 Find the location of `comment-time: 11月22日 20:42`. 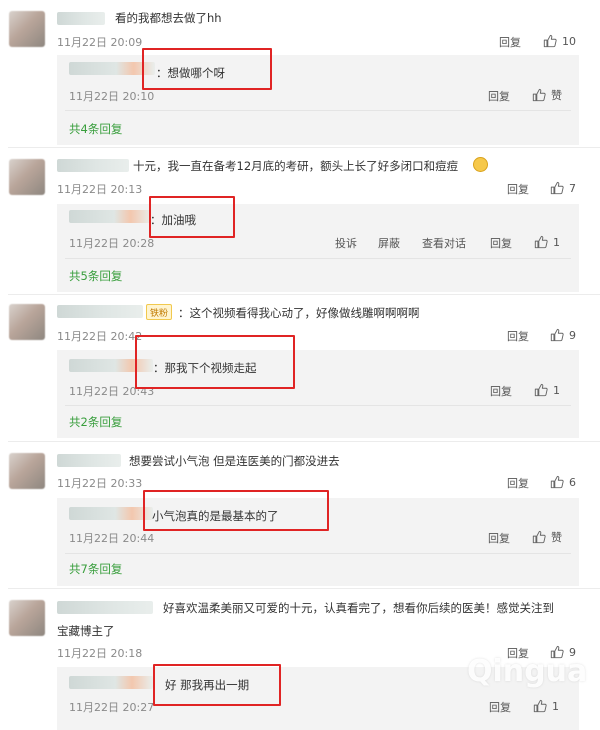

comment-time: 11月22日 20:42 is located at coordinates (100, 336).